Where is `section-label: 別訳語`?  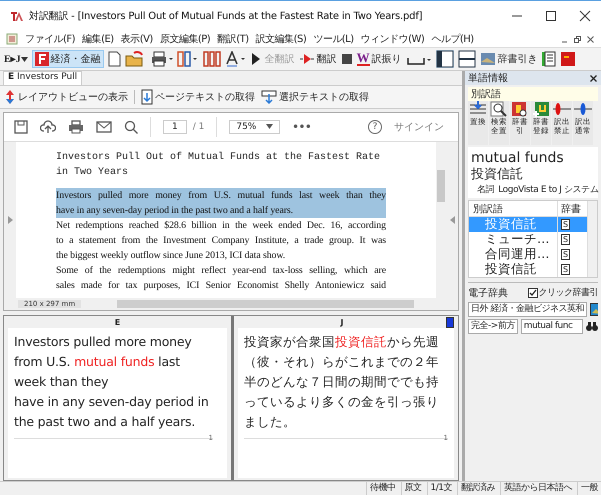
section-label: 別訳語 is located at coordinates (533, 94).